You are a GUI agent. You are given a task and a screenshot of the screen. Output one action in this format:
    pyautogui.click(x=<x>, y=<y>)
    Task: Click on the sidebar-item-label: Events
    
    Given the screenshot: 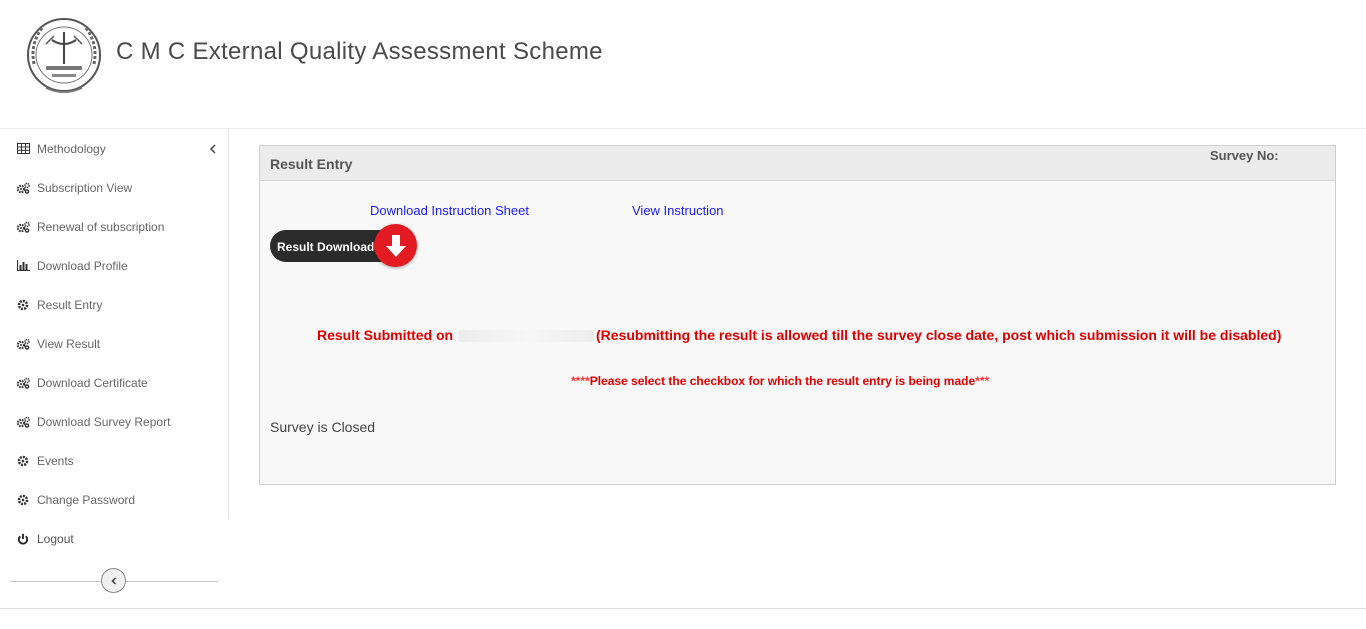 What is the action you would take?
    pyautogui.click(x=55, y=460)
    